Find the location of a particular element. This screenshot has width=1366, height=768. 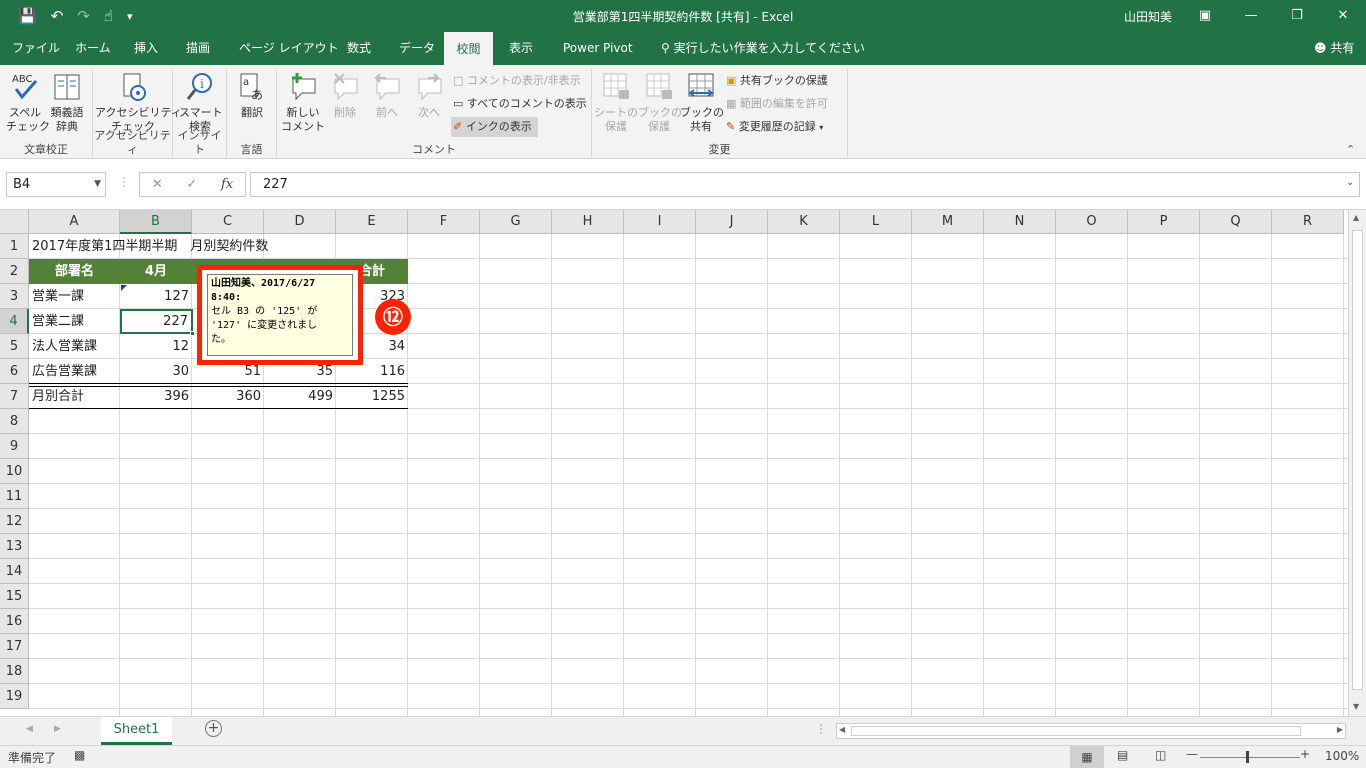

row-header-2: 2 is located at coordinates (14, 271).